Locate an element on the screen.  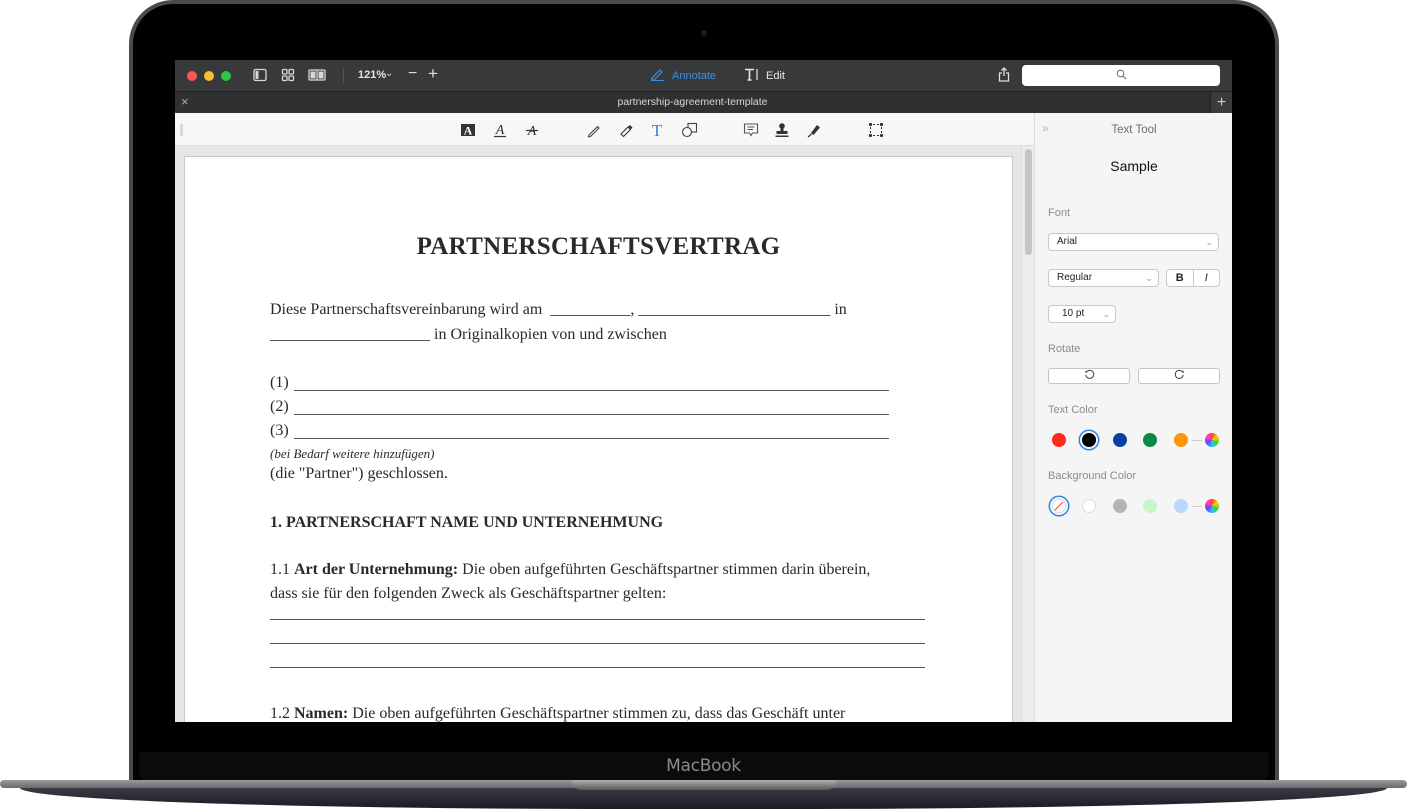
section-1-heading: 1. PARTNERSCHAFT NAME UND UNTERNEHMUNG is located at coordinates (467, 522).